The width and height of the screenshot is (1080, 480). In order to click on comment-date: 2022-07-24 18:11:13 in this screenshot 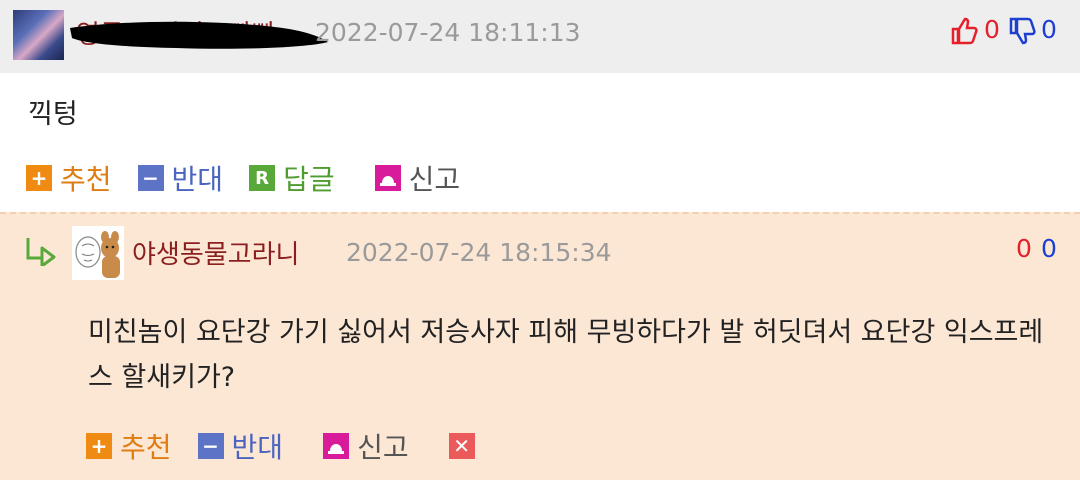, I will do `click(448, 32)`.